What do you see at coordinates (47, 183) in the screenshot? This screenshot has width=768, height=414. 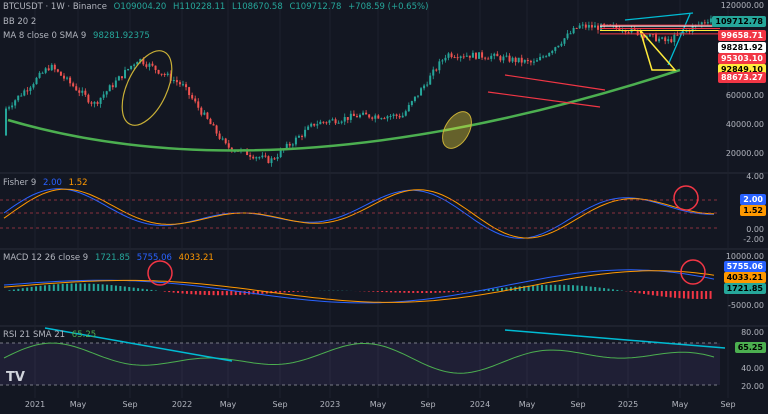 I see `fisher-indicator-label: Fisher 9 2.00 1.52` at bounding box center [47, 183].